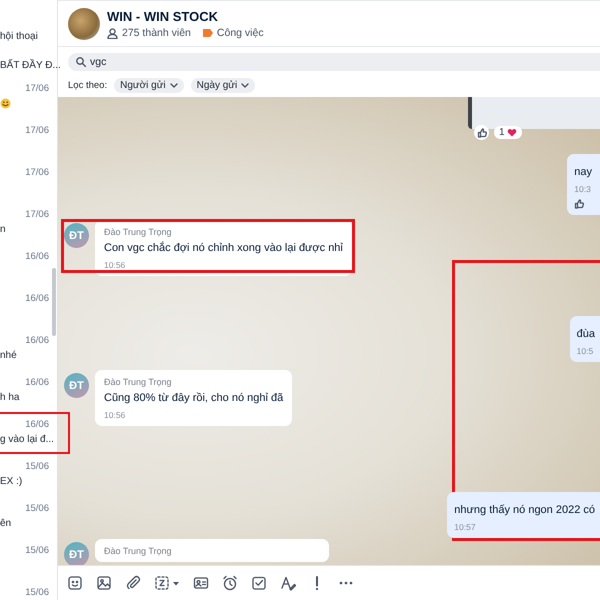  I want to click on group-avatar, so click(84, 24).